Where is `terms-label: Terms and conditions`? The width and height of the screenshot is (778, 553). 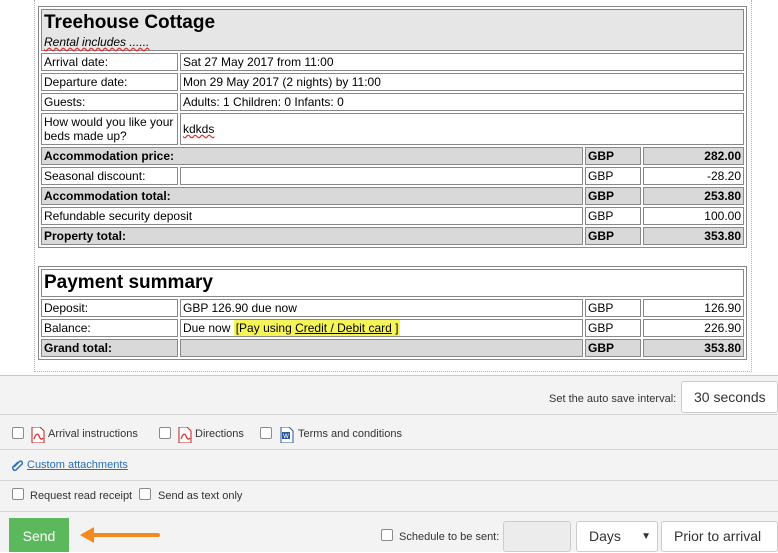
terms-label: Terms and conditions is located at coordinates (350, 434).